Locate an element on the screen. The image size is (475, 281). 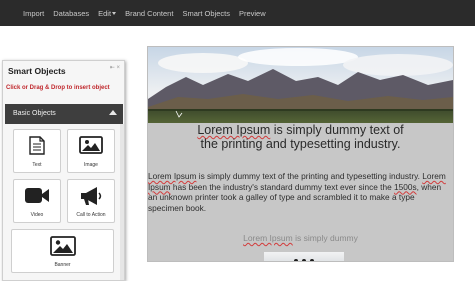
object-label: Video is located at coordinates (37, 215).